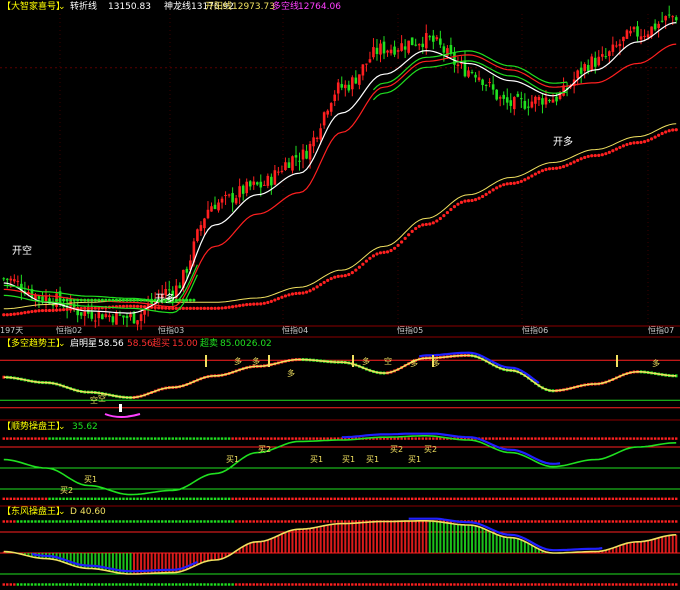 The height and width of the screenshot is (590, 680). Describe the element at coordinates (62, 427) in the screenshot. I see `momentum-panel-menu-icon: ⌄` at that location.